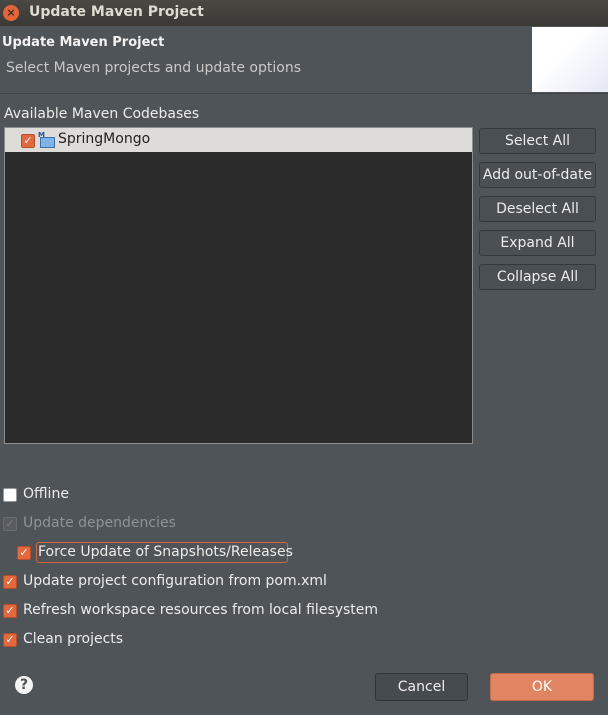  I want to click on add-out-of-date-button: Add out-of-date, so click(537, 175).